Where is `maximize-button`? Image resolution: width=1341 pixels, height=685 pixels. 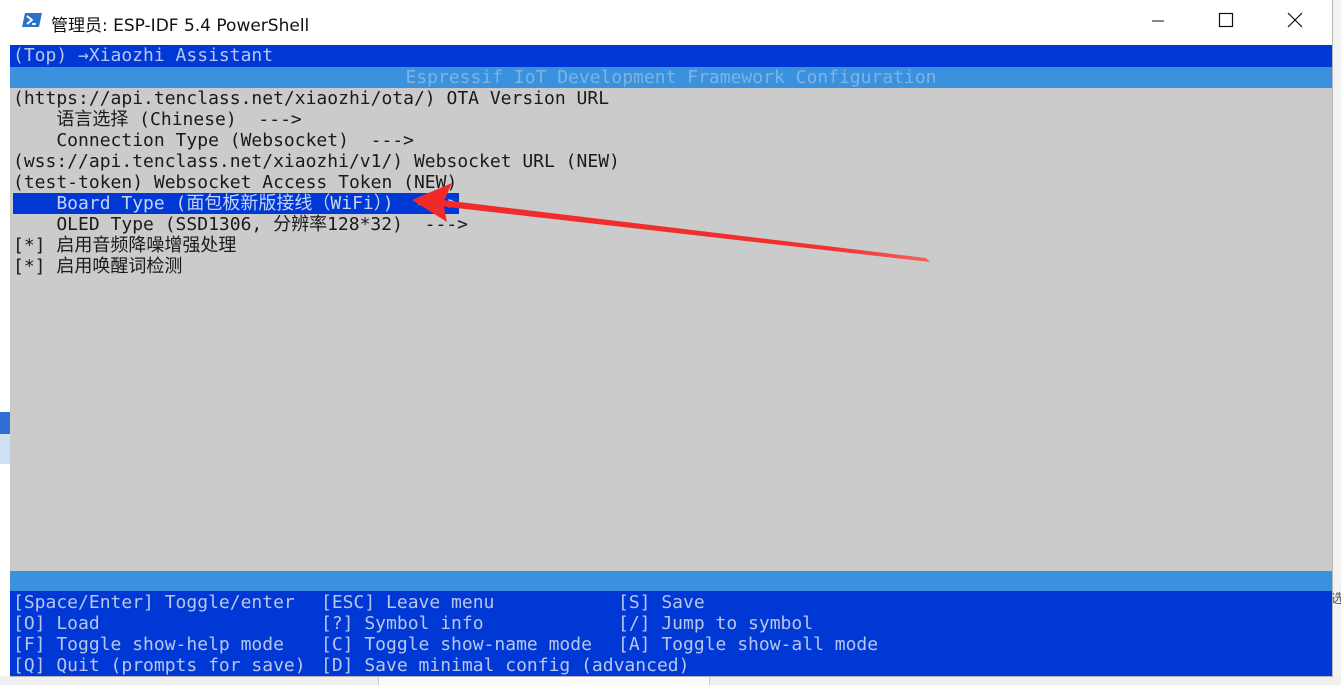
maximize-button is located at coordinates (1226, 22).